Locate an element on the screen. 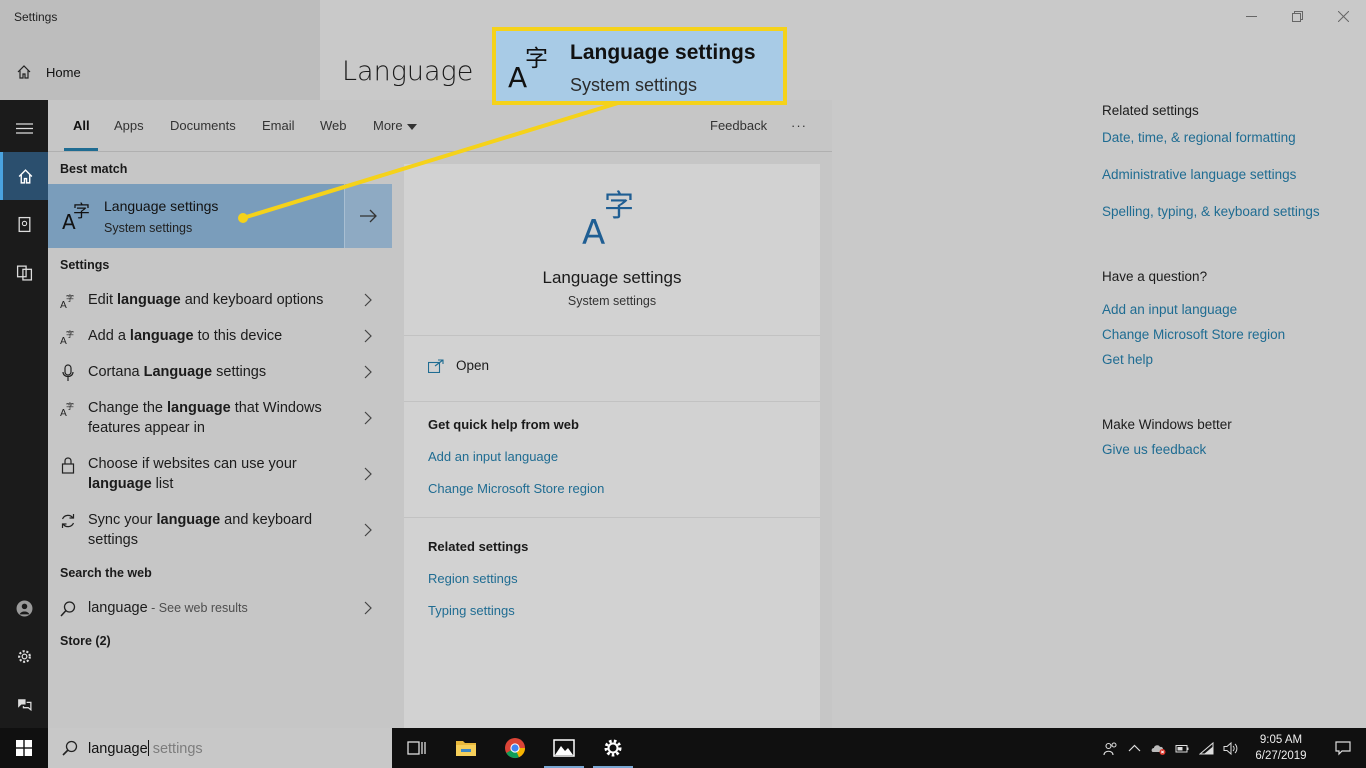 The height and width of the screenshot is (768, 1366). language-icon: A字 is located at coordinates (67, 301).